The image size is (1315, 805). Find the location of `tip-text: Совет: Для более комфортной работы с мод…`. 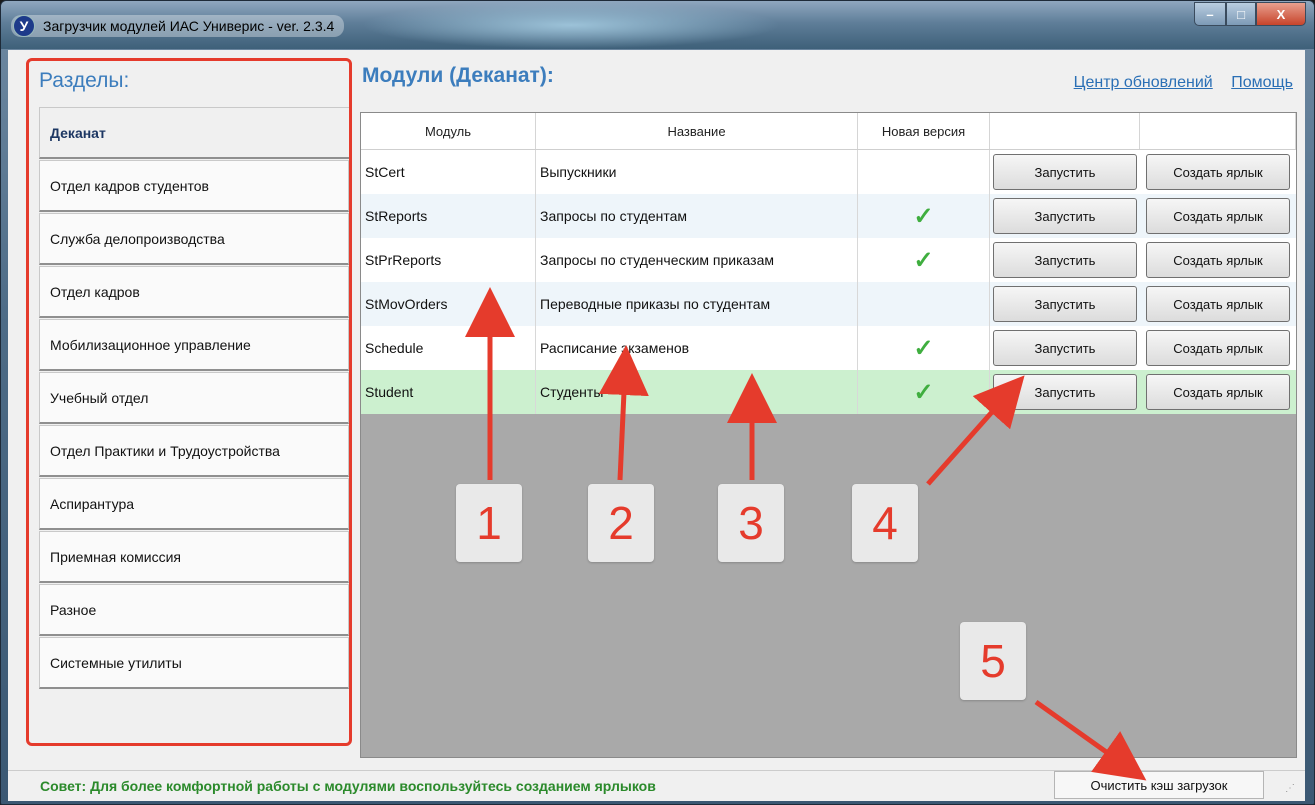

tip-text: Совет: Для более комфортной работы с мод… is located at coordinates (348, 786).